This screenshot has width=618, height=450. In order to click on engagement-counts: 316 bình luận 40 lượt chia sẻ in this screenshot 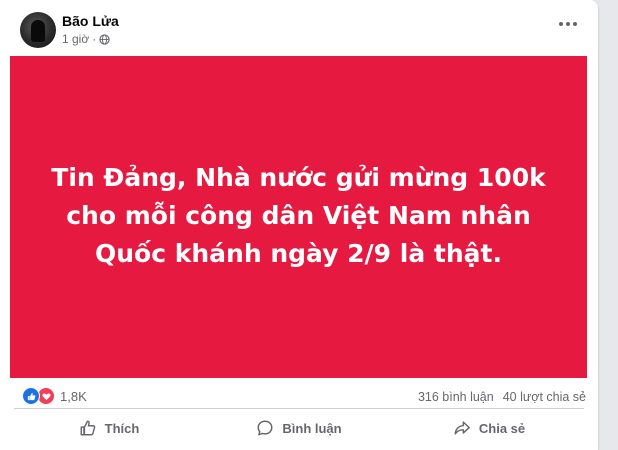, I will do `click(502, 397)`.